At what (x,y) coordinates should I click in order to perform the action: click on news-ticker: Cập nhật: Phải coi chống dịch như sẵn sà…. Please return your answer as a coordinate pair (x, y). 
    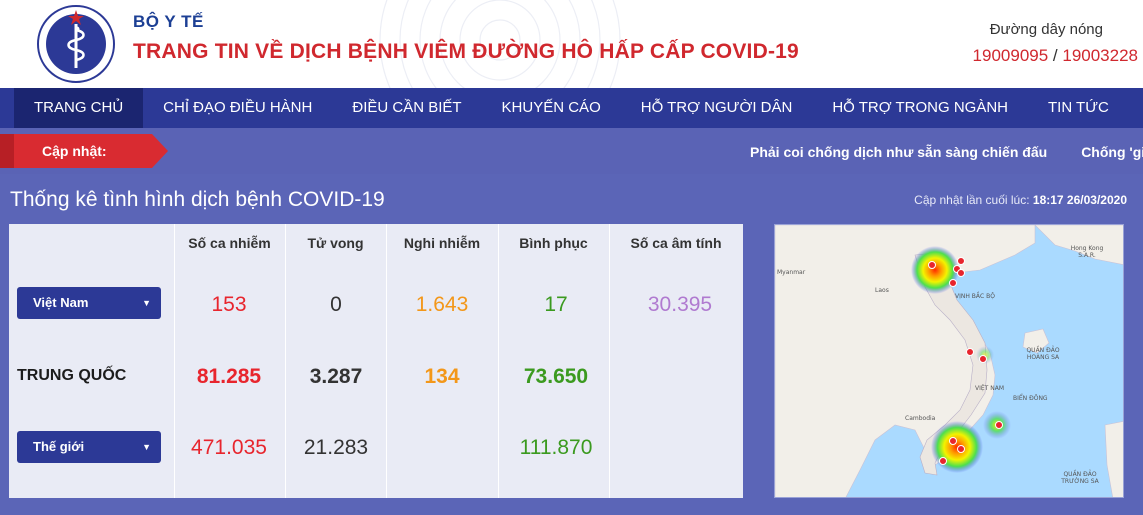
    Looking at the image, I should click on (571, 151).